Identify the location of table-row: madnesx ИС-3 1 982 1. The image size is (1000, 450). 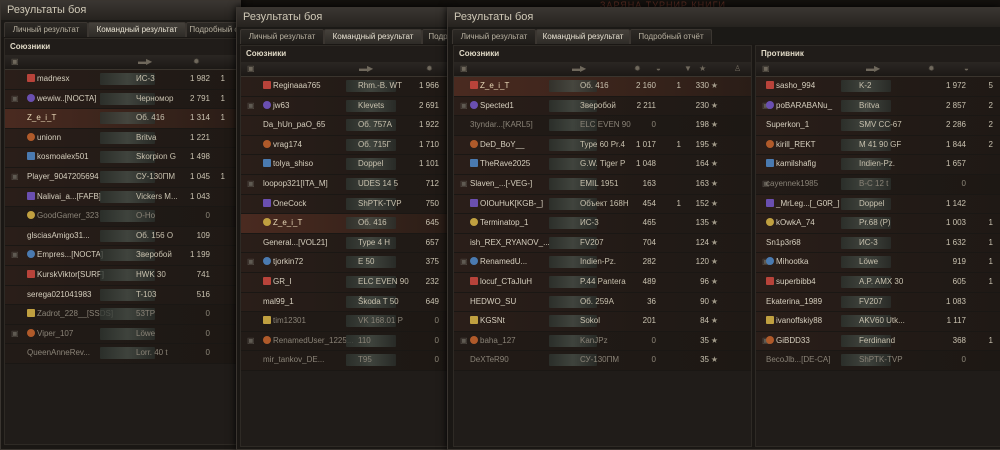
(121, 80).